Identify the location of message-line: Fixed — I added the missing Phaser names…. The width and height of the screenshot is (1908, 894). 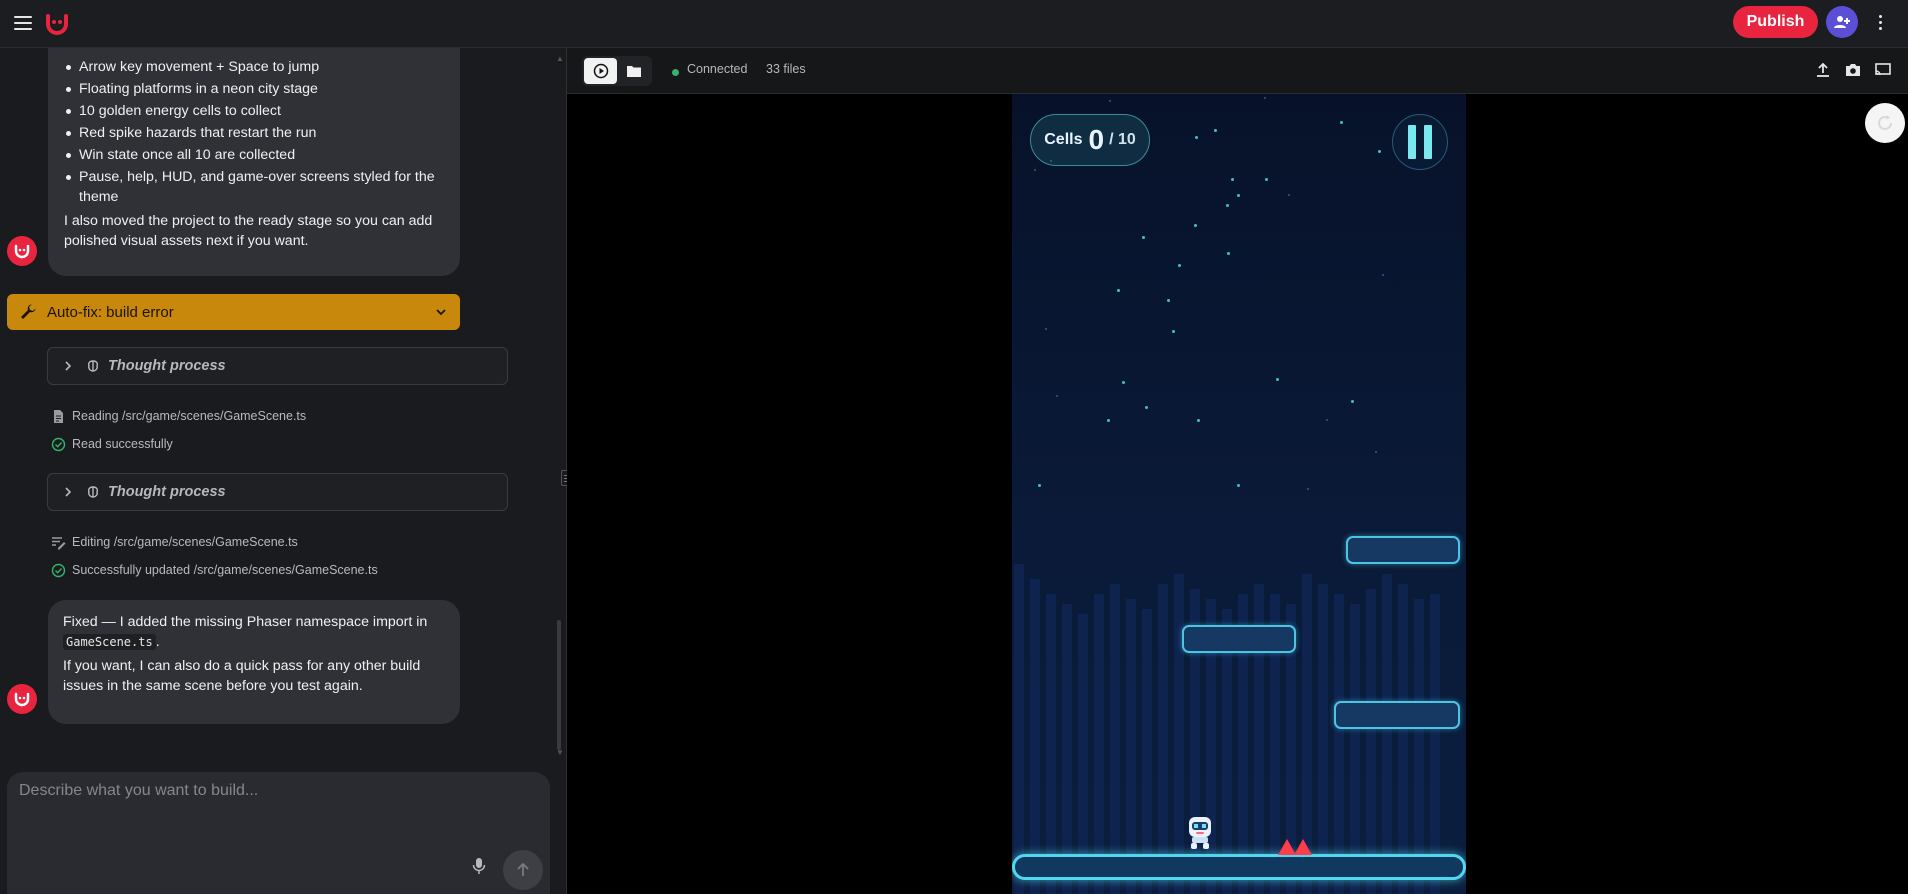
(245, 622).